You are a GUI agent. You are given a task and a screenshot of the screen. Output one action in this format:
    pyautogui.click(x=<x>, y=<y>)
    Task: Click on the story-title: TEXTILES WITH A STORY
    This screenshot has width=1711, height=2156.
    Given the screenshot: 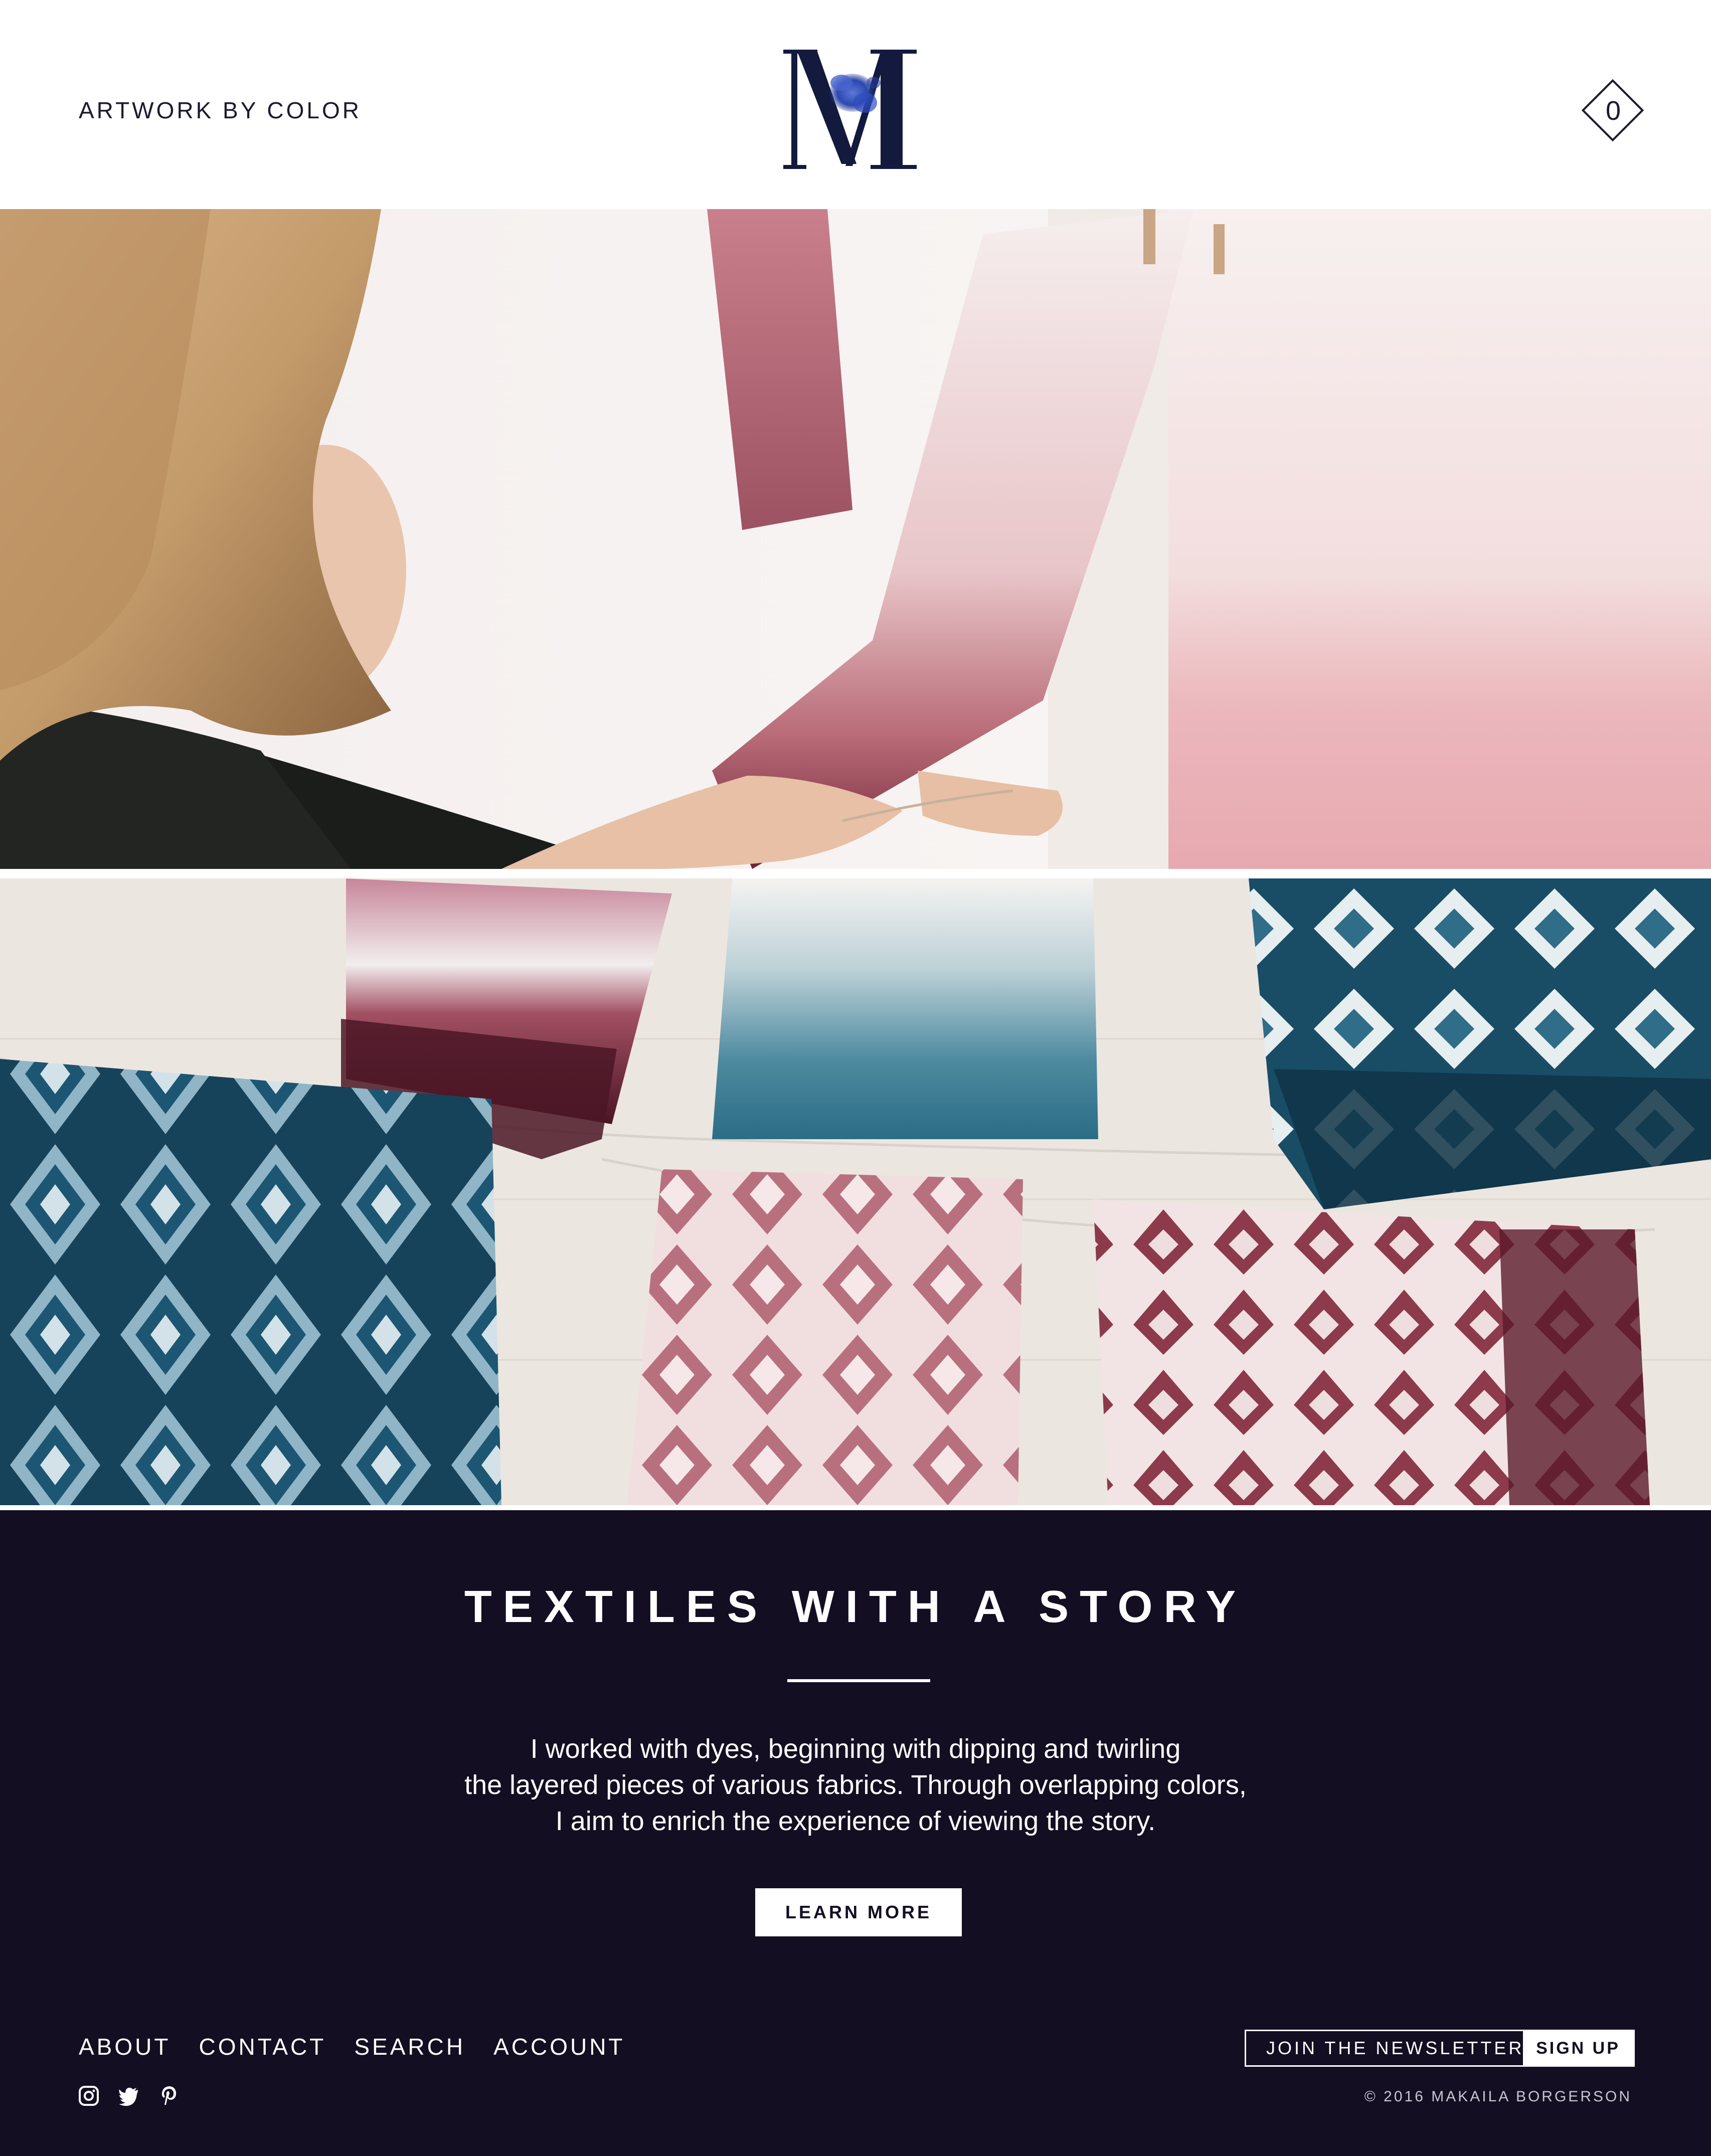 What is the action you would take?
    pyautogui.click(x=855, y=1607)
    